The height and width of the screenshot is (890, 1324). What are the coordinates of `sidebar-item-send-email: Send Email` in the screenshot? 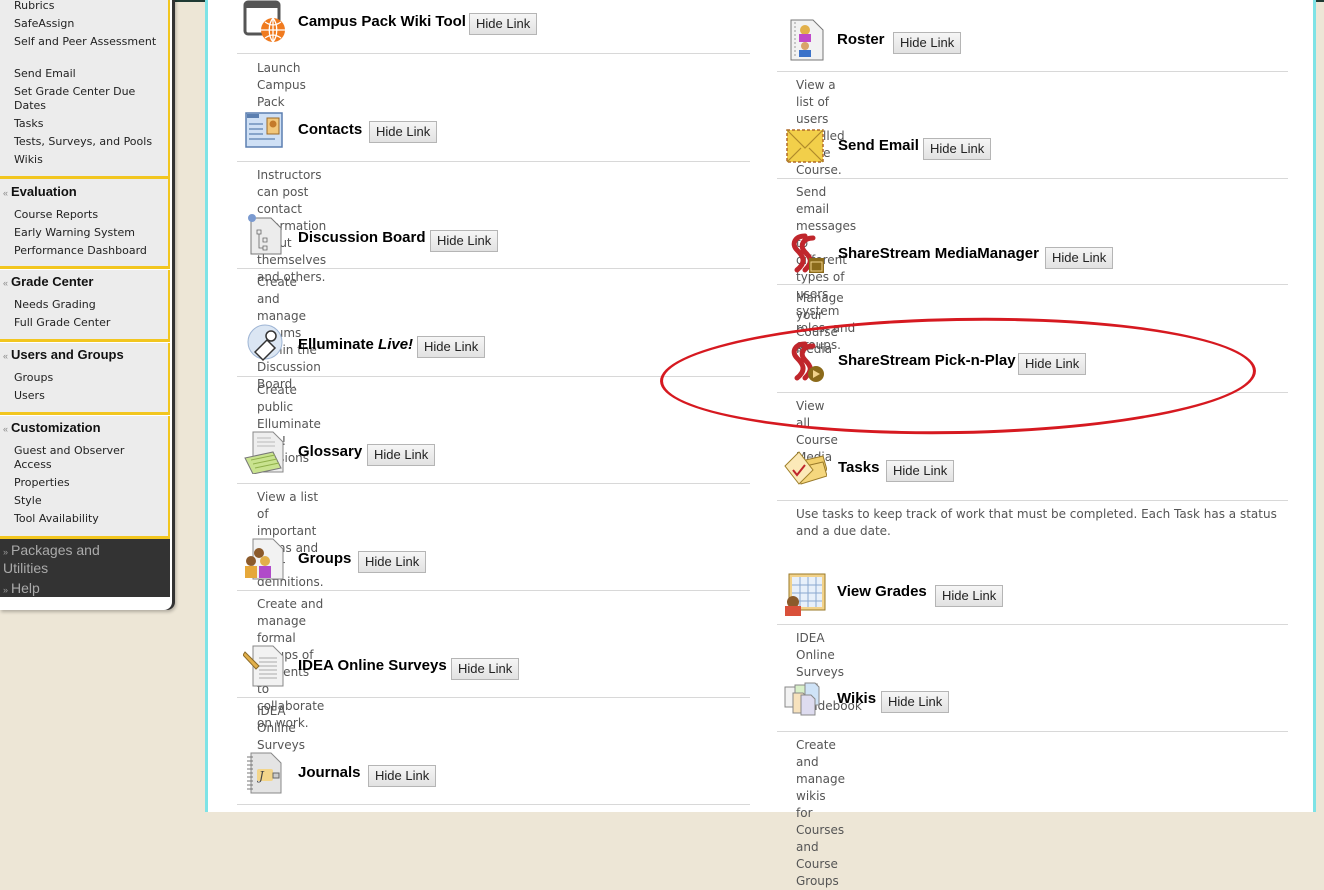 It's located at (88, 74).